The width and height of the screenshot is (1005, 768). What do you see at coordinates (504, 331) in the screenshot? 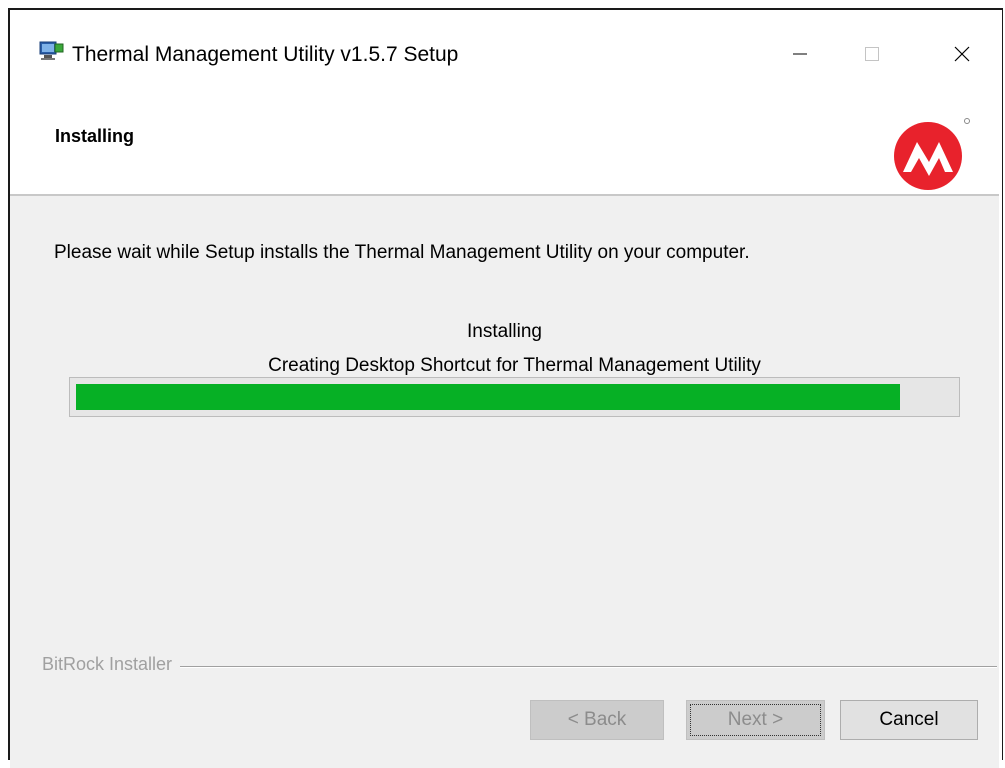
I see `install-status-title: Installing` at bounding box center [504, 331].